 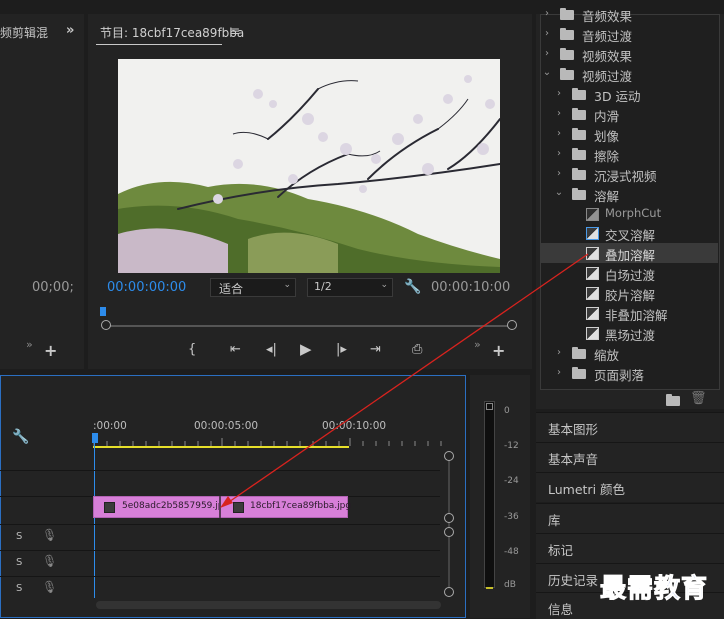 I want to click on meter-label-0: 0, so click(x=507, y=411).